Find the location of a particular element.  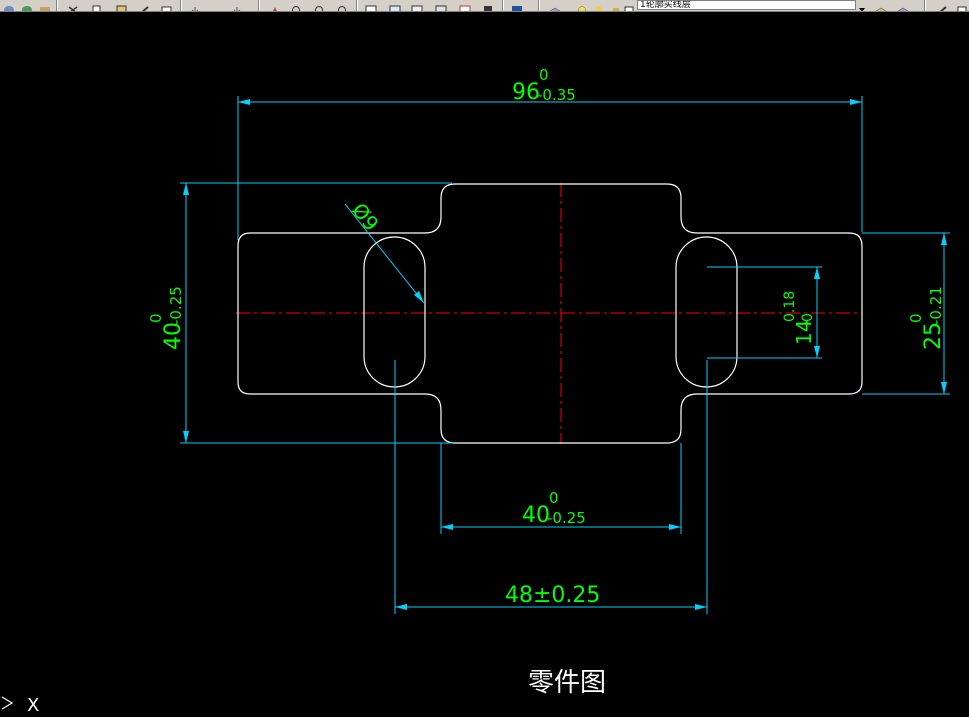

drawing-title: 零件图 is located at coordinates (567, 683).